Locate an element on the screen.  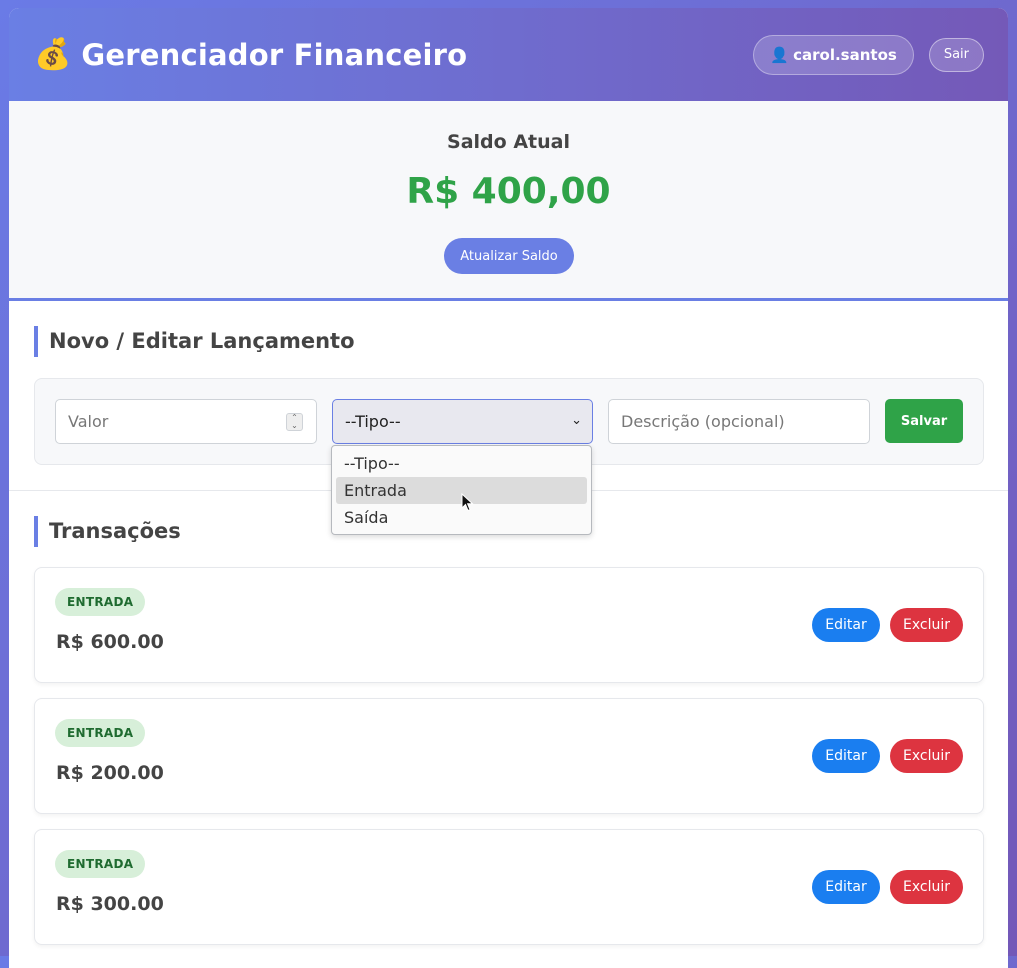
money-bag-icon: 💰 is located at coordinates (53, 54).